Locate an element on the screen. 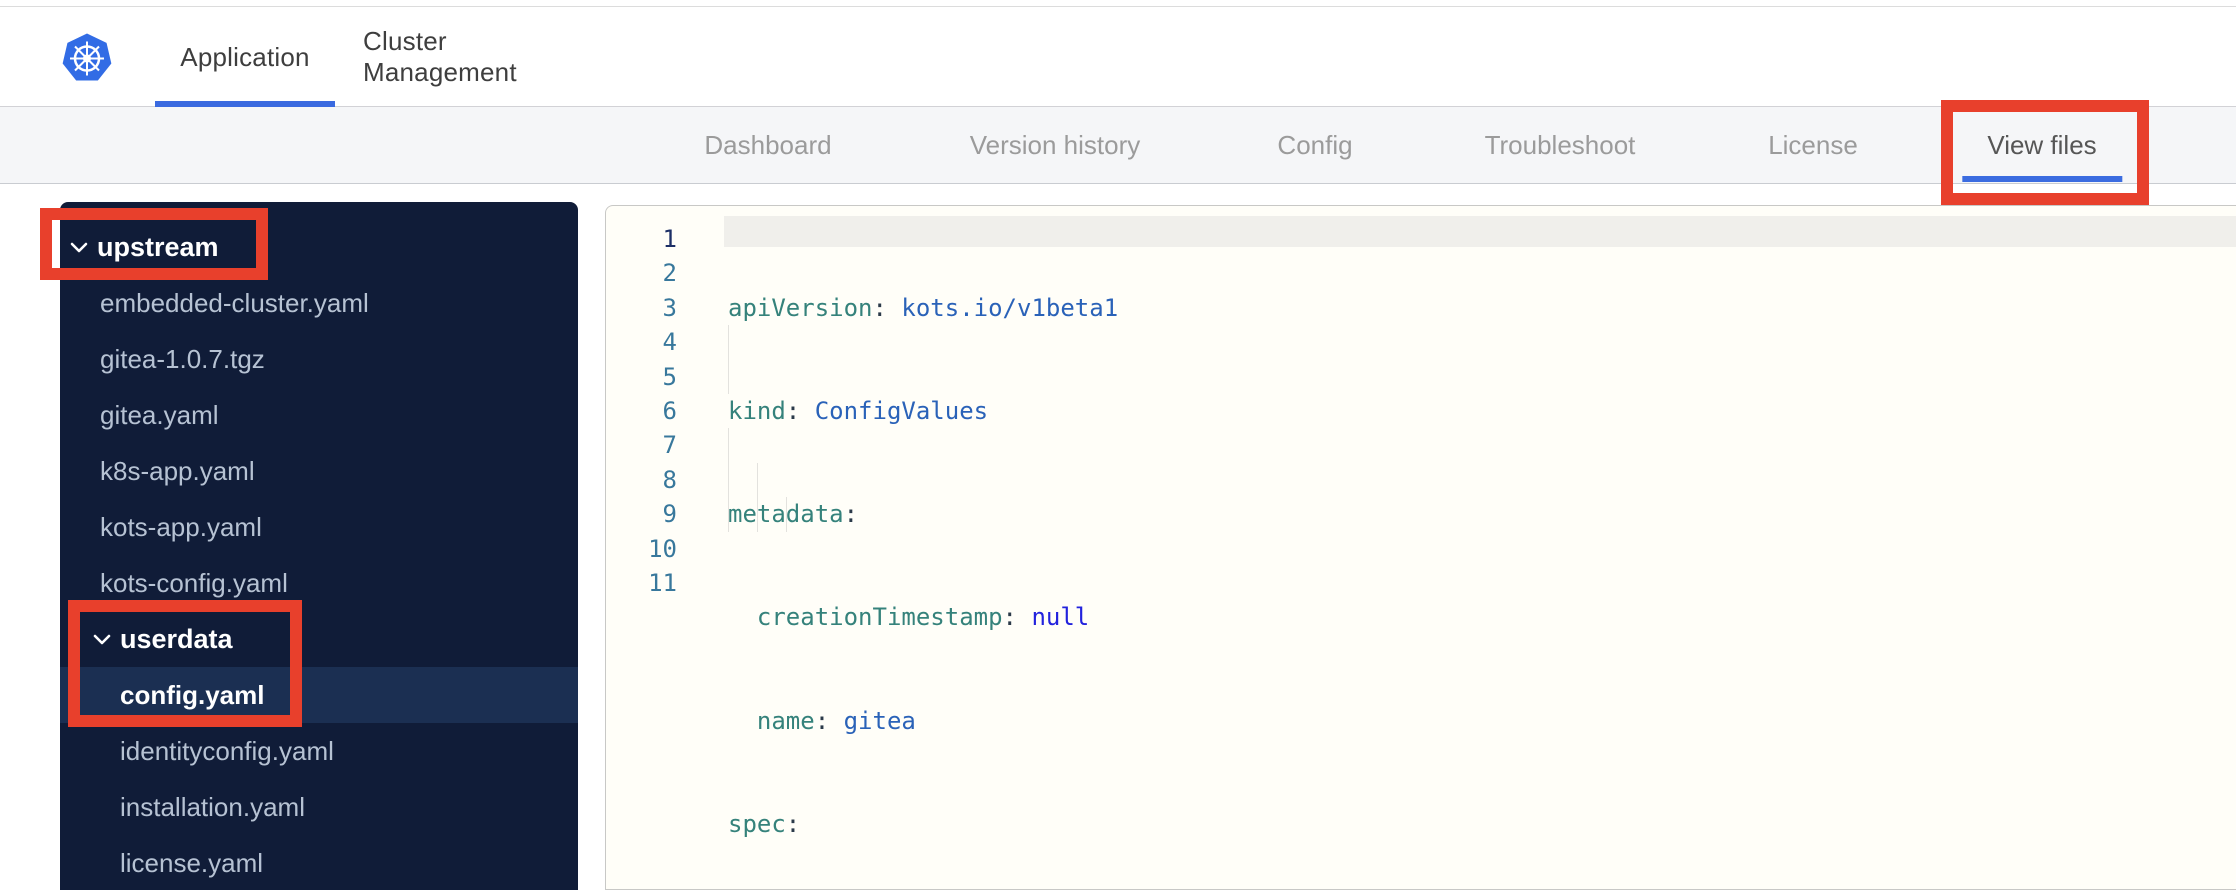  subnav-tab-license: License is located at coordinates (1813, 145).